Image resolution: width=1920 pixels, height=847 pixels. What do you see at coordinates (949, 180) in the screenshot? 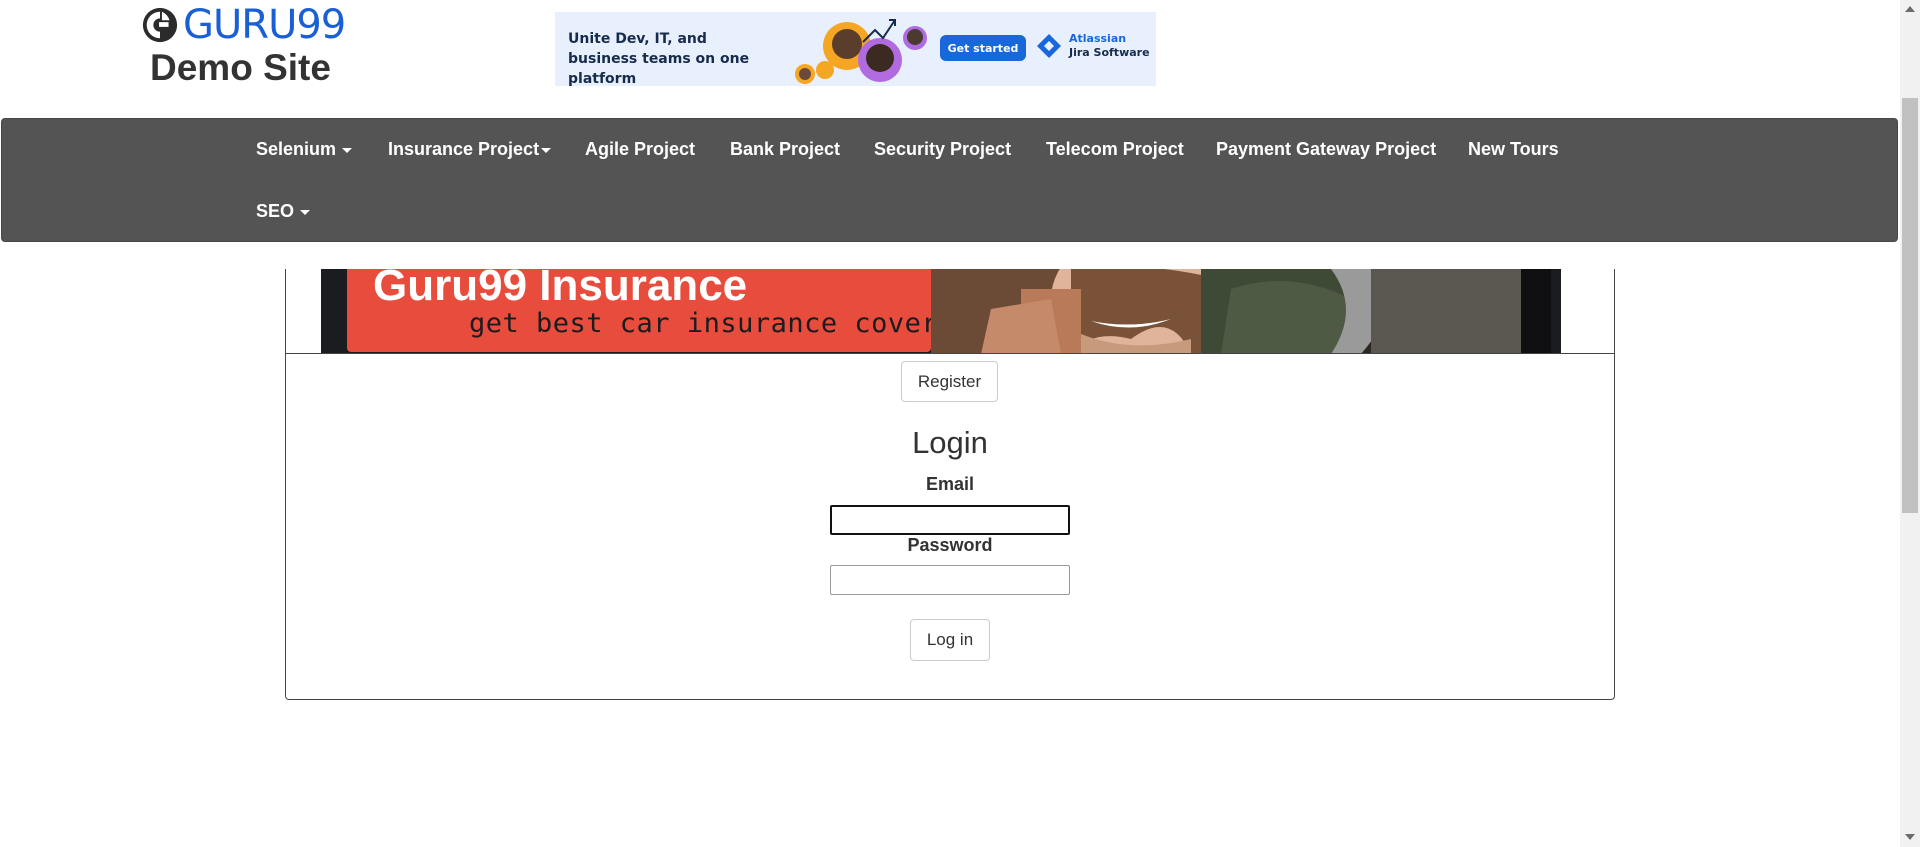
I see `main-navbar` at bounding box center [949, 180].